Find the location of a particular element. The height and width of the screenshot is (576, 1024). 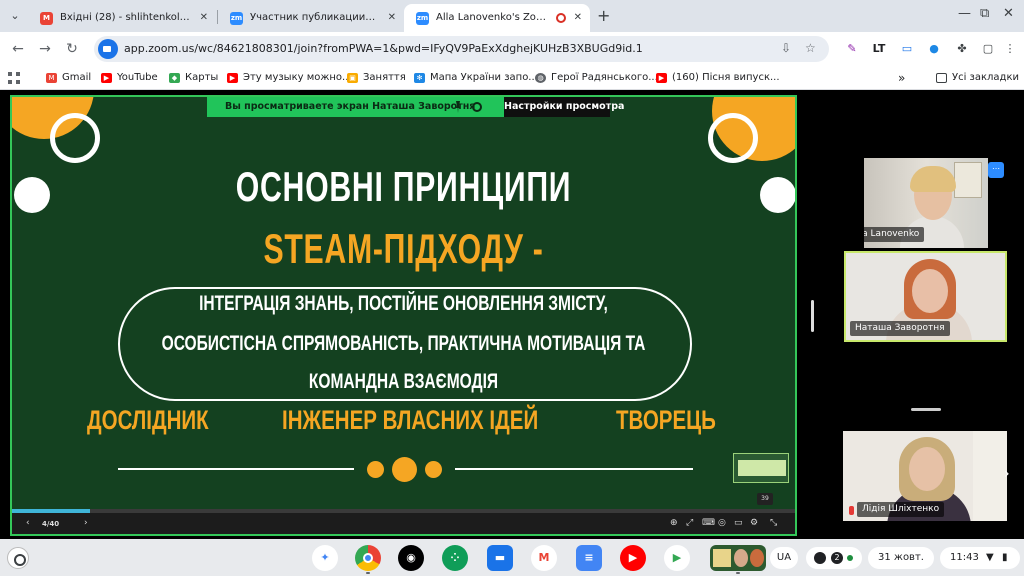

settings-icon: ⚙ is located at coordinates (754, 523).